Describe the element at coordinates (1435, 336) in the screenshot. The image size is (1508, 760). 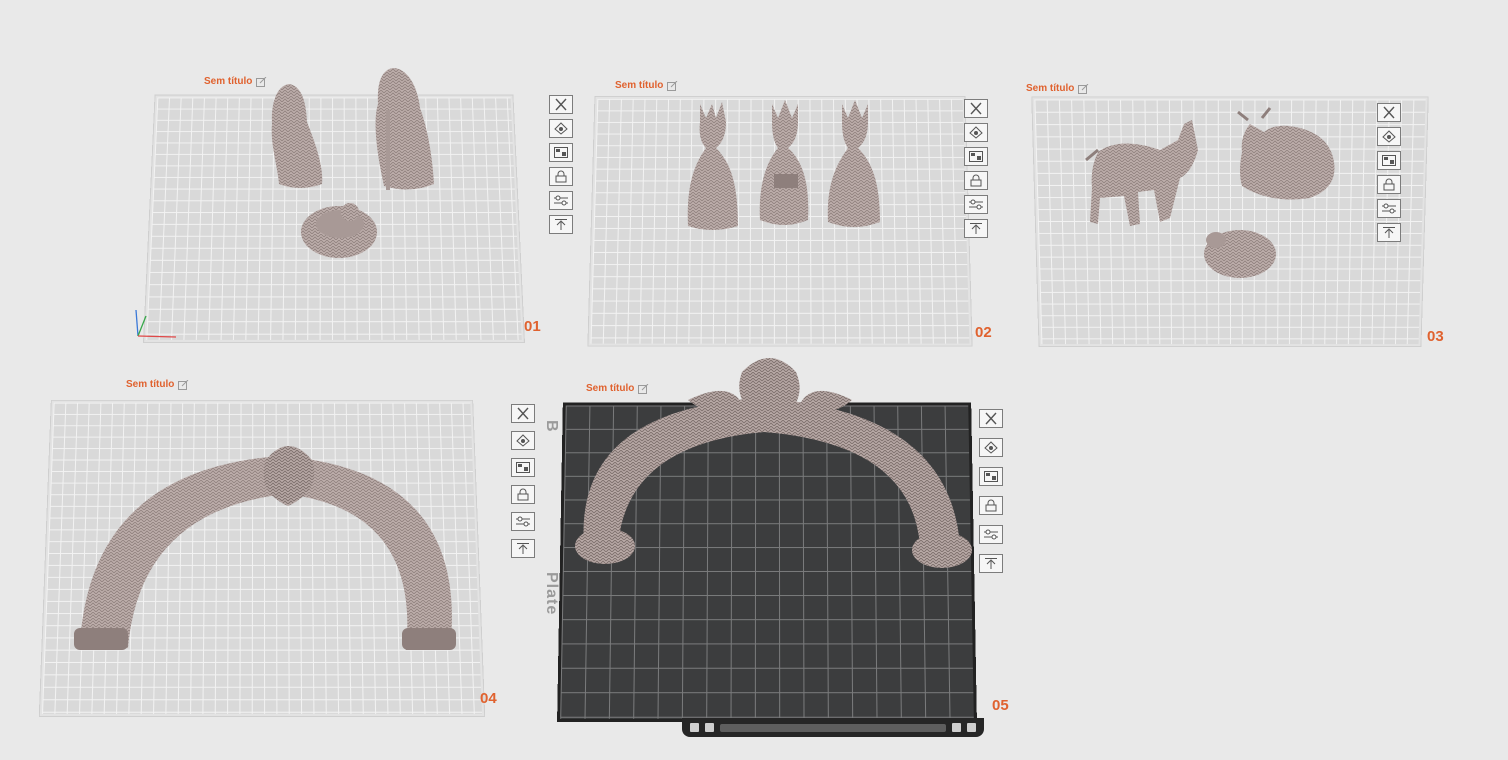
I see `plate-number: 03` at that location.